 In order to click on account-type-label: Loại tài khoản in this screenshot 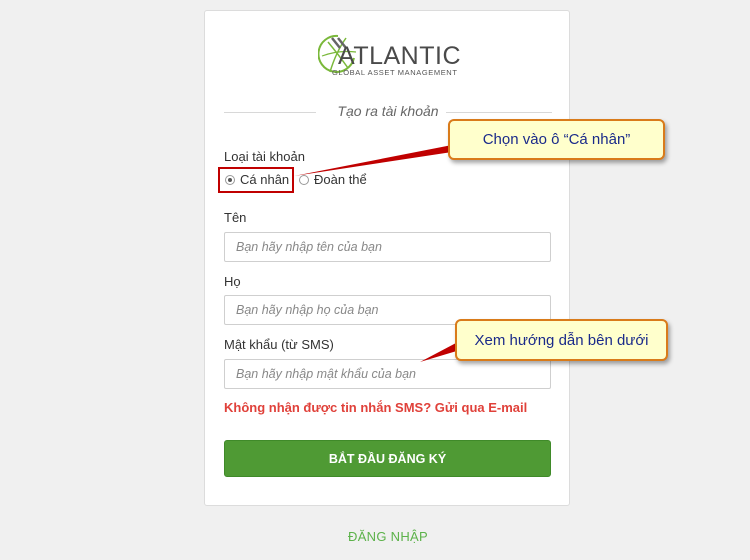, I will do `click(264, 156)`.